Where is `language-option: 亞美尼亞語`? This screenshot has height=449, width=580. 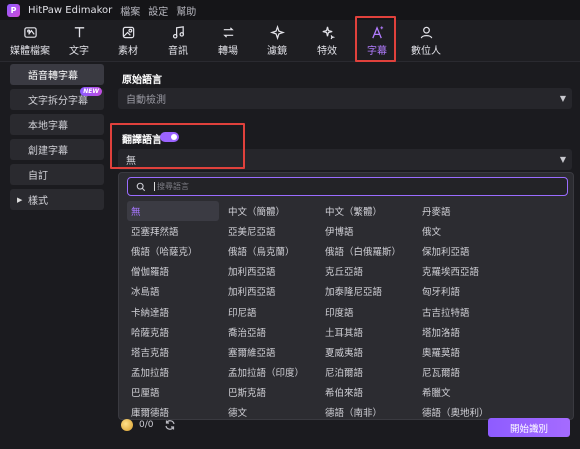
language-option: 亞美尼亞語 is located at coordinates (265, 231).